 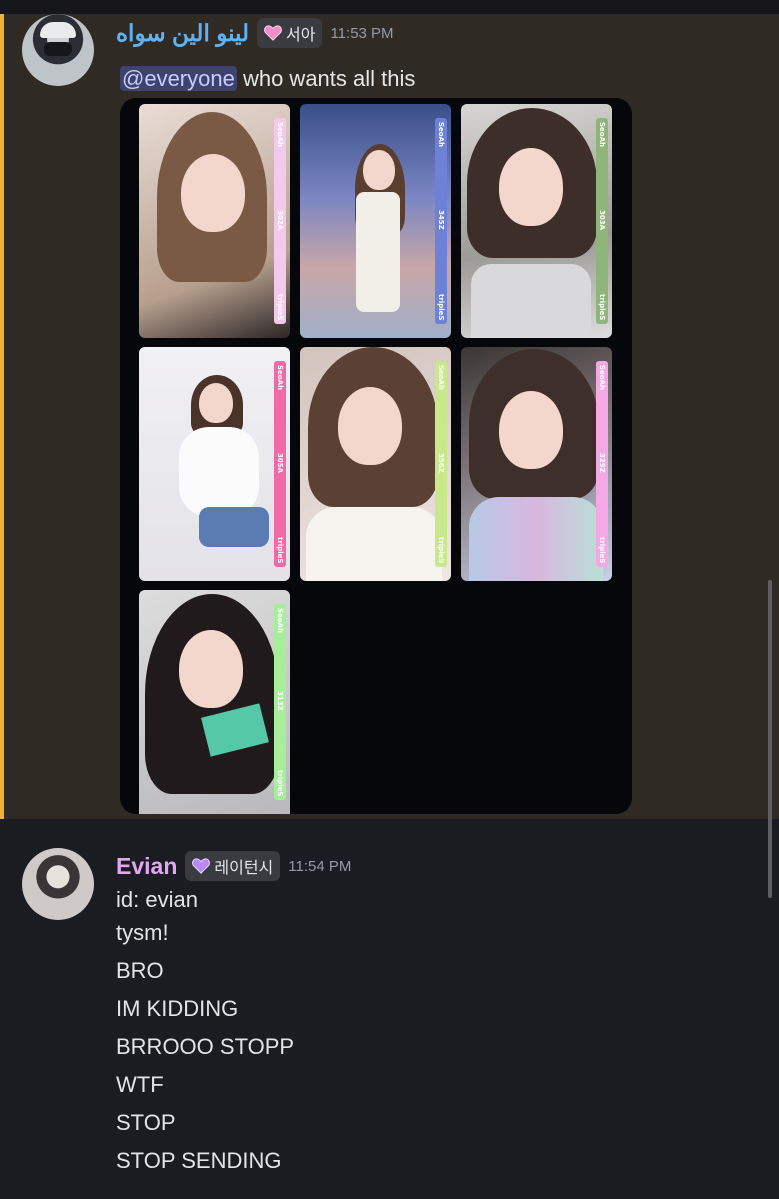 I want to click on photocard: SeoAh 345Z tripleS, so click(x=375, y=221).